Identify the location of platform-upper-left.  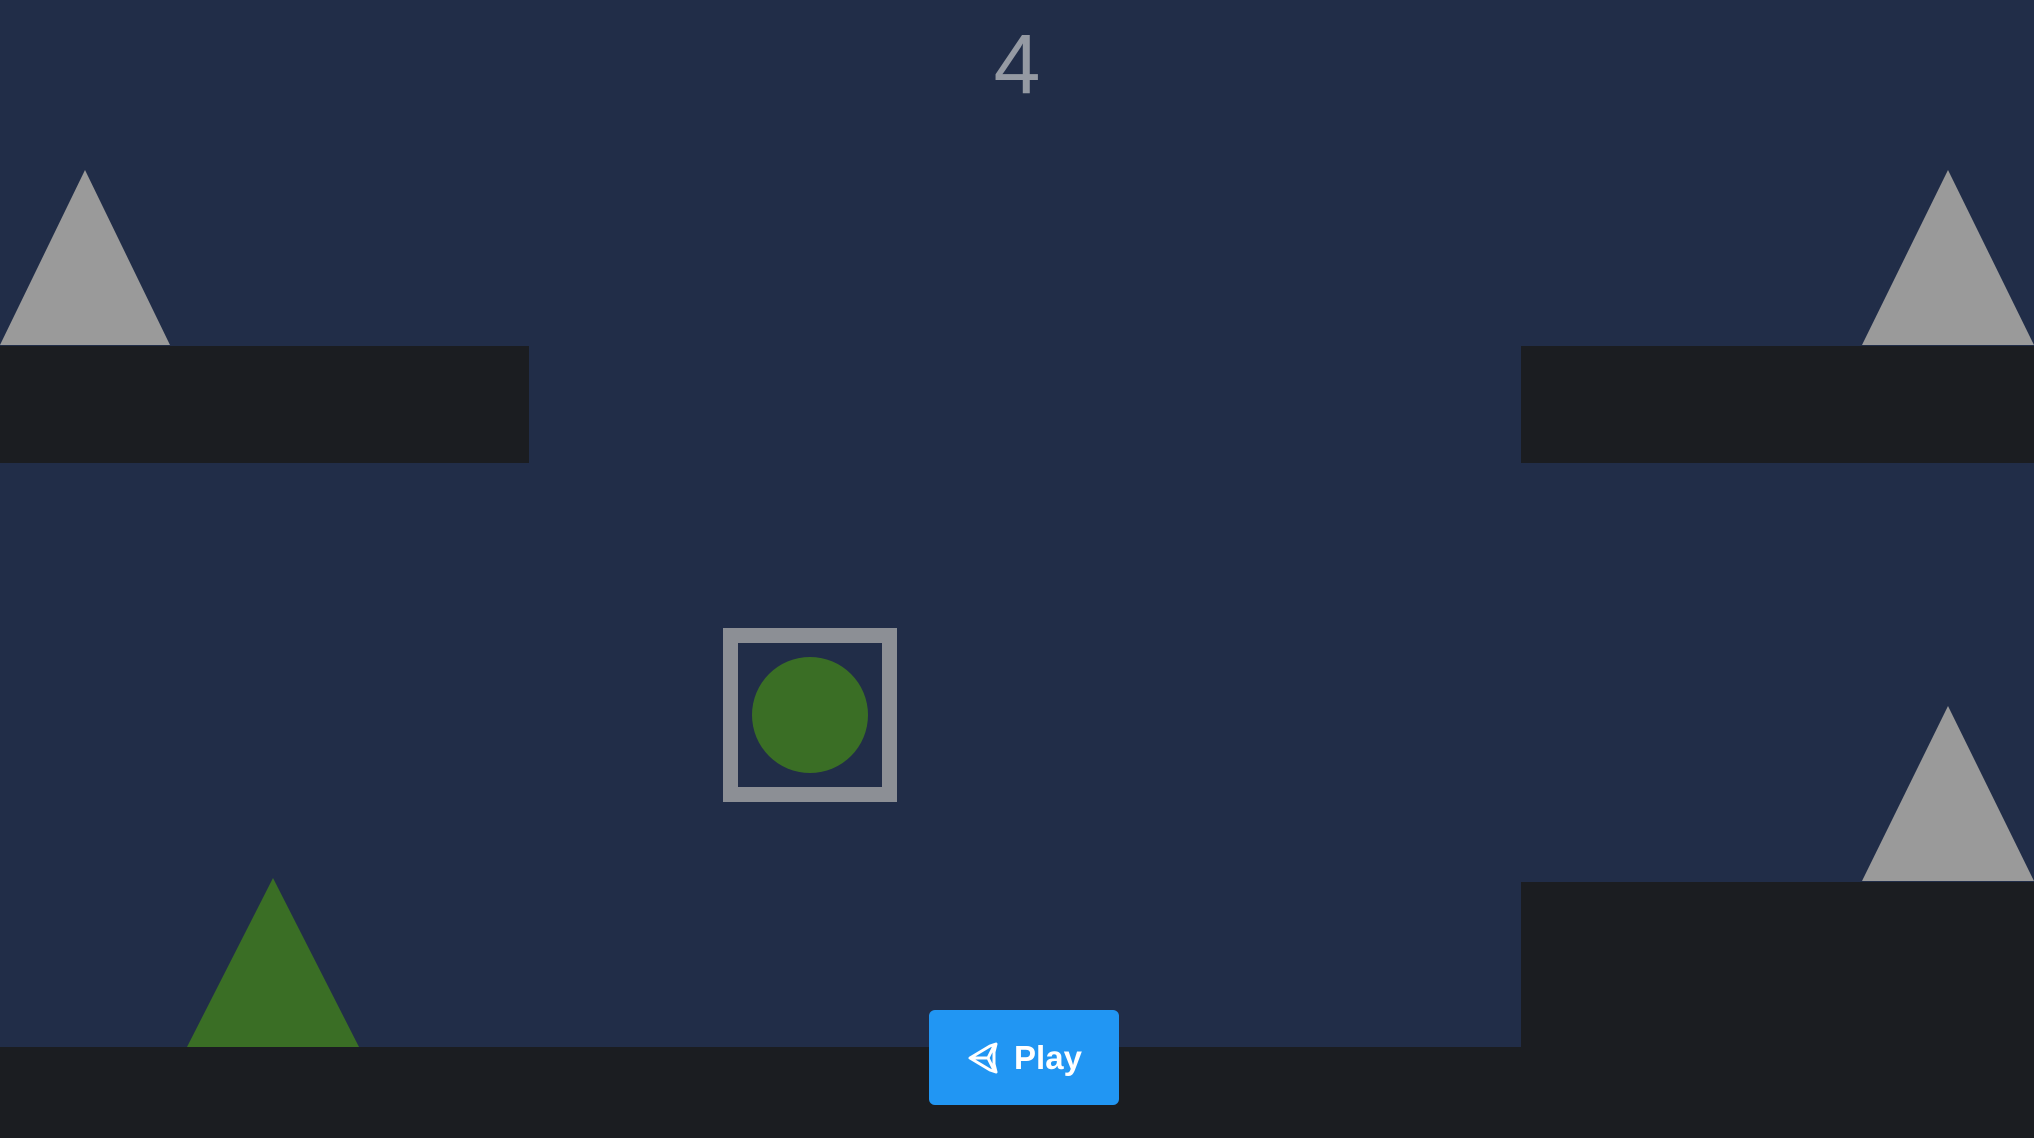
(264, 404).